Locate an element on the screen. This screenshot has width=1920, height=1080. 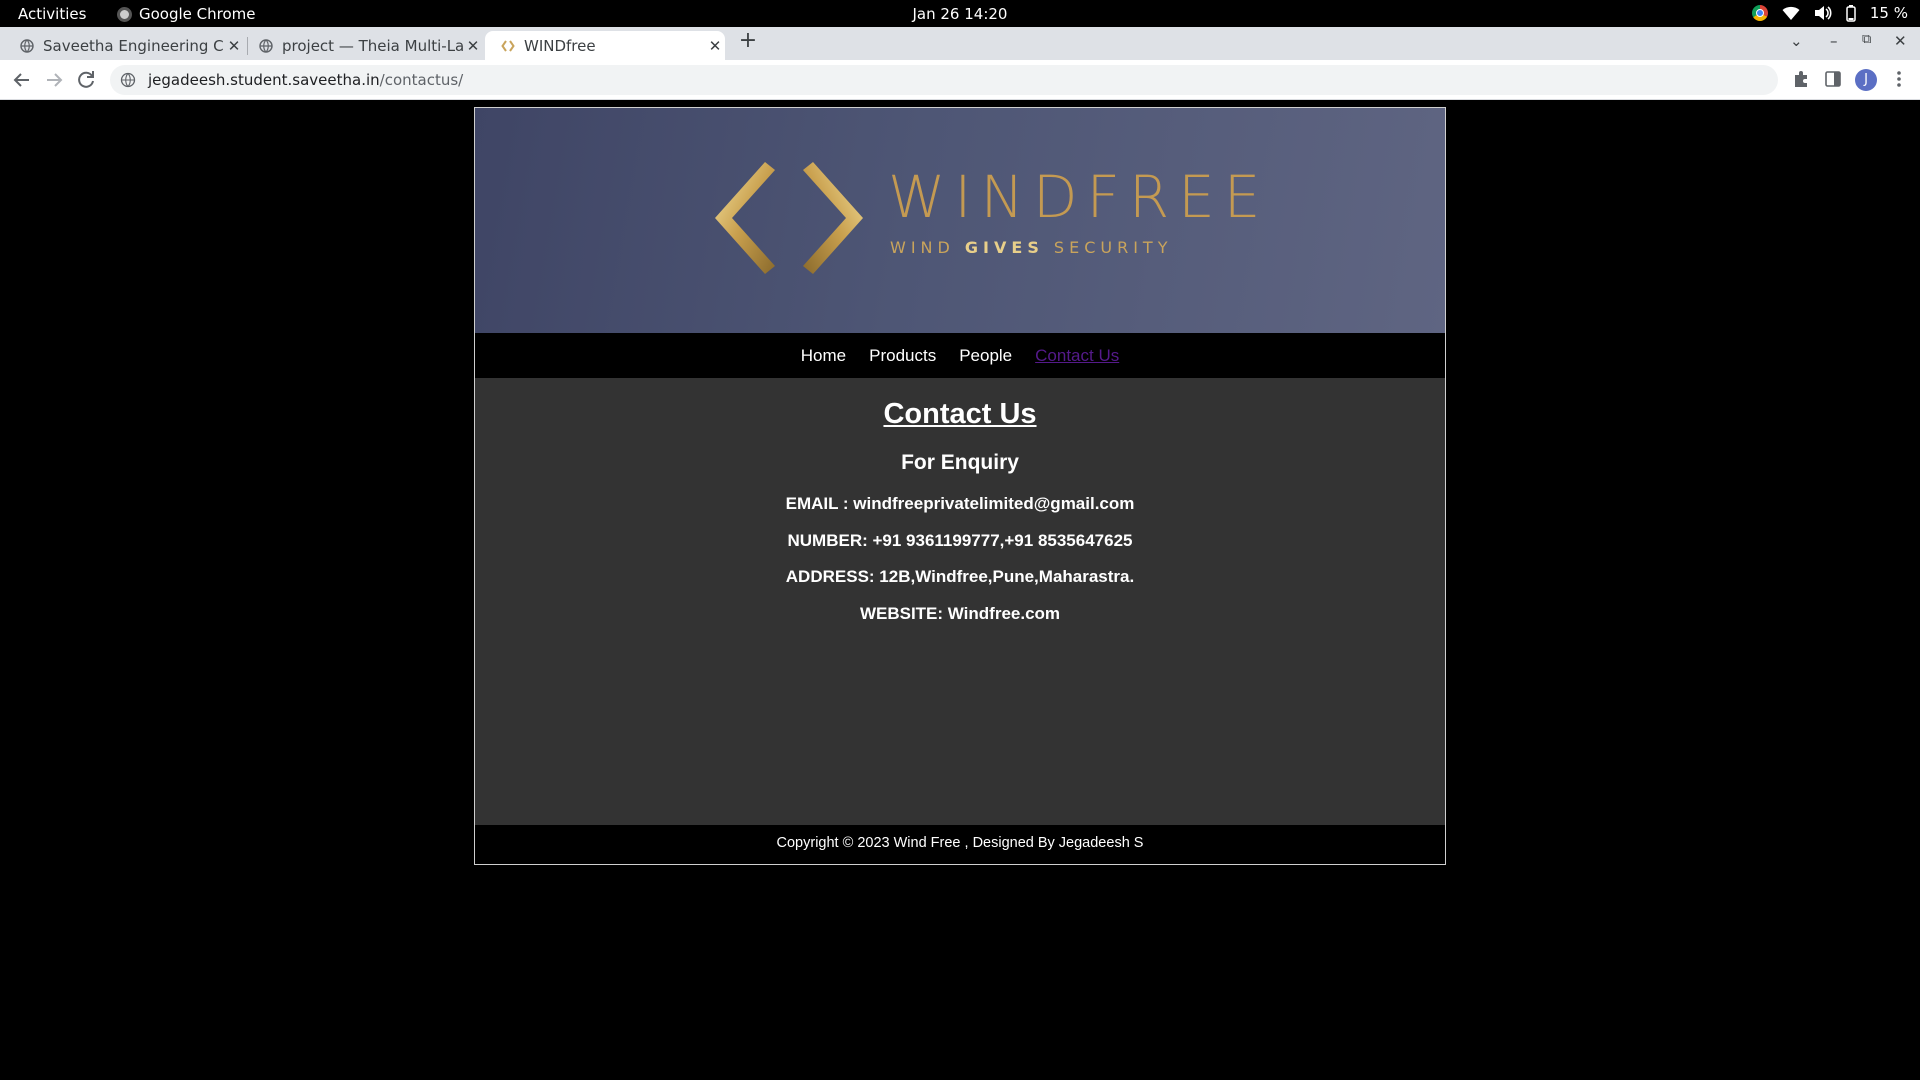
reload-icon is located at coordinates (86, 80).